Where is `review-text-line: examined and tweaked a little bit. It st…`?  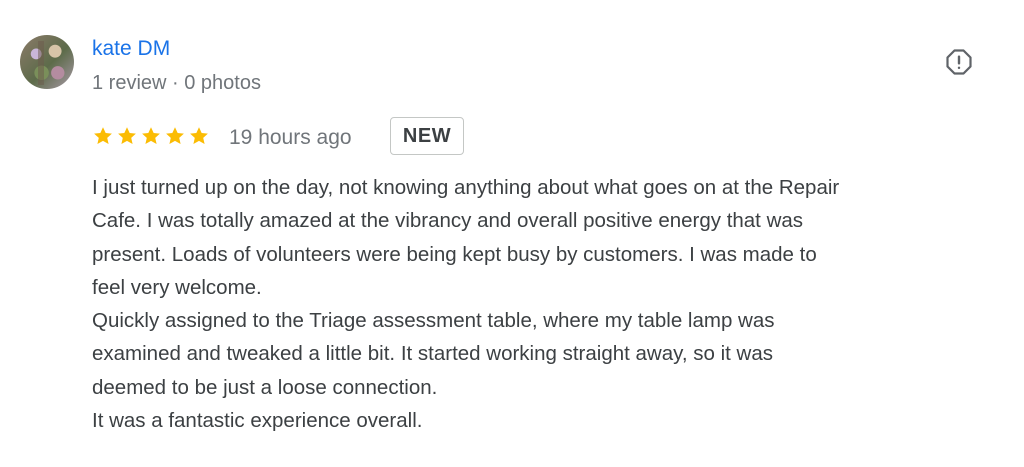 review-text-line: examined and tweaked a little bit. It st… is located at coordinates (433, 354).